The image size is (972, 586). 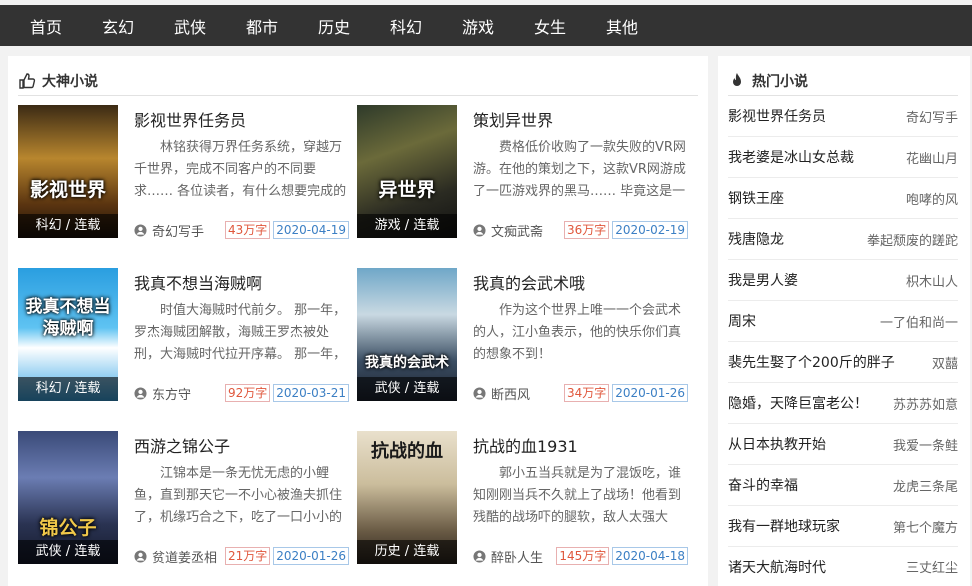 I want to click on hot-book-author: 第七个魔方, so click(x=925, y=526).